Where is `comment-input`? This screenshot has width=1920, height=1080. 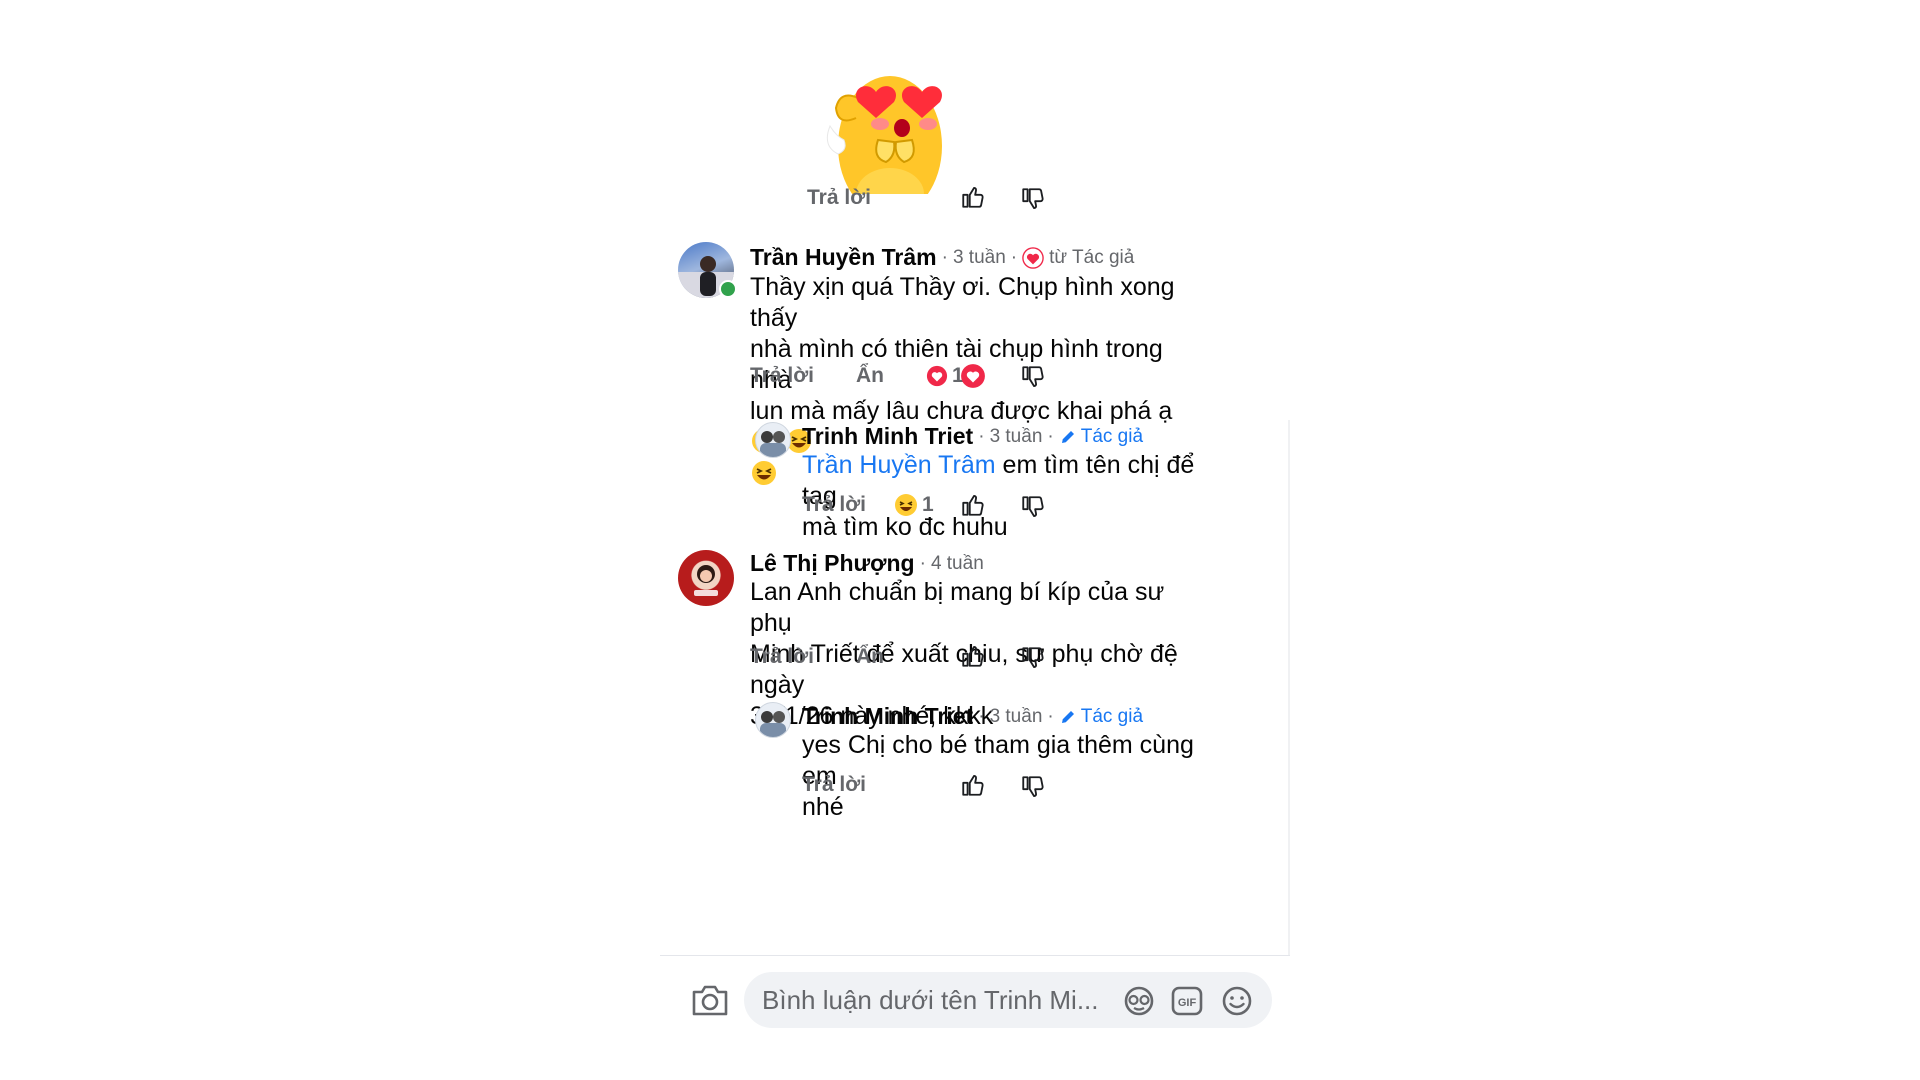 comment-input is located at coordinates (932, 1000).